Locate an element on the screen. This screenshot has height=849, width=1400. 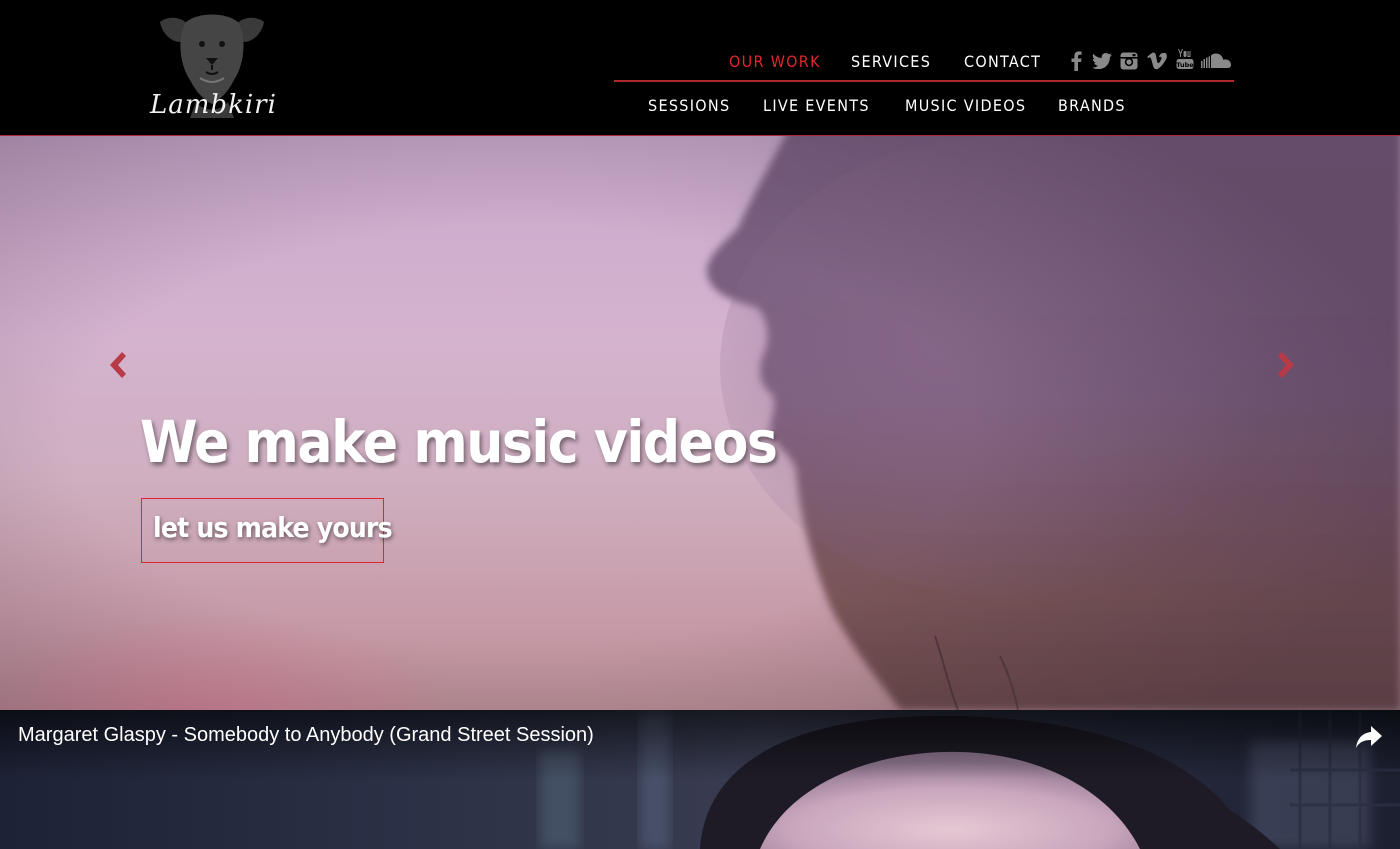
nav-item-sessions: SESSIONS is located at coordinates (689, 105).